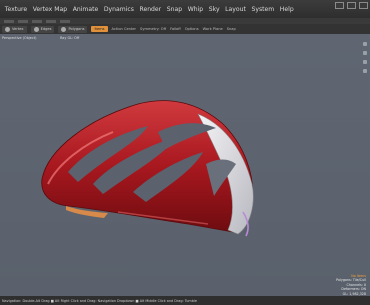 Image resolution: width=370 pixels, height=305 pixels. I want to click on menu-dynamics: Dynamics, so click(119, 9).